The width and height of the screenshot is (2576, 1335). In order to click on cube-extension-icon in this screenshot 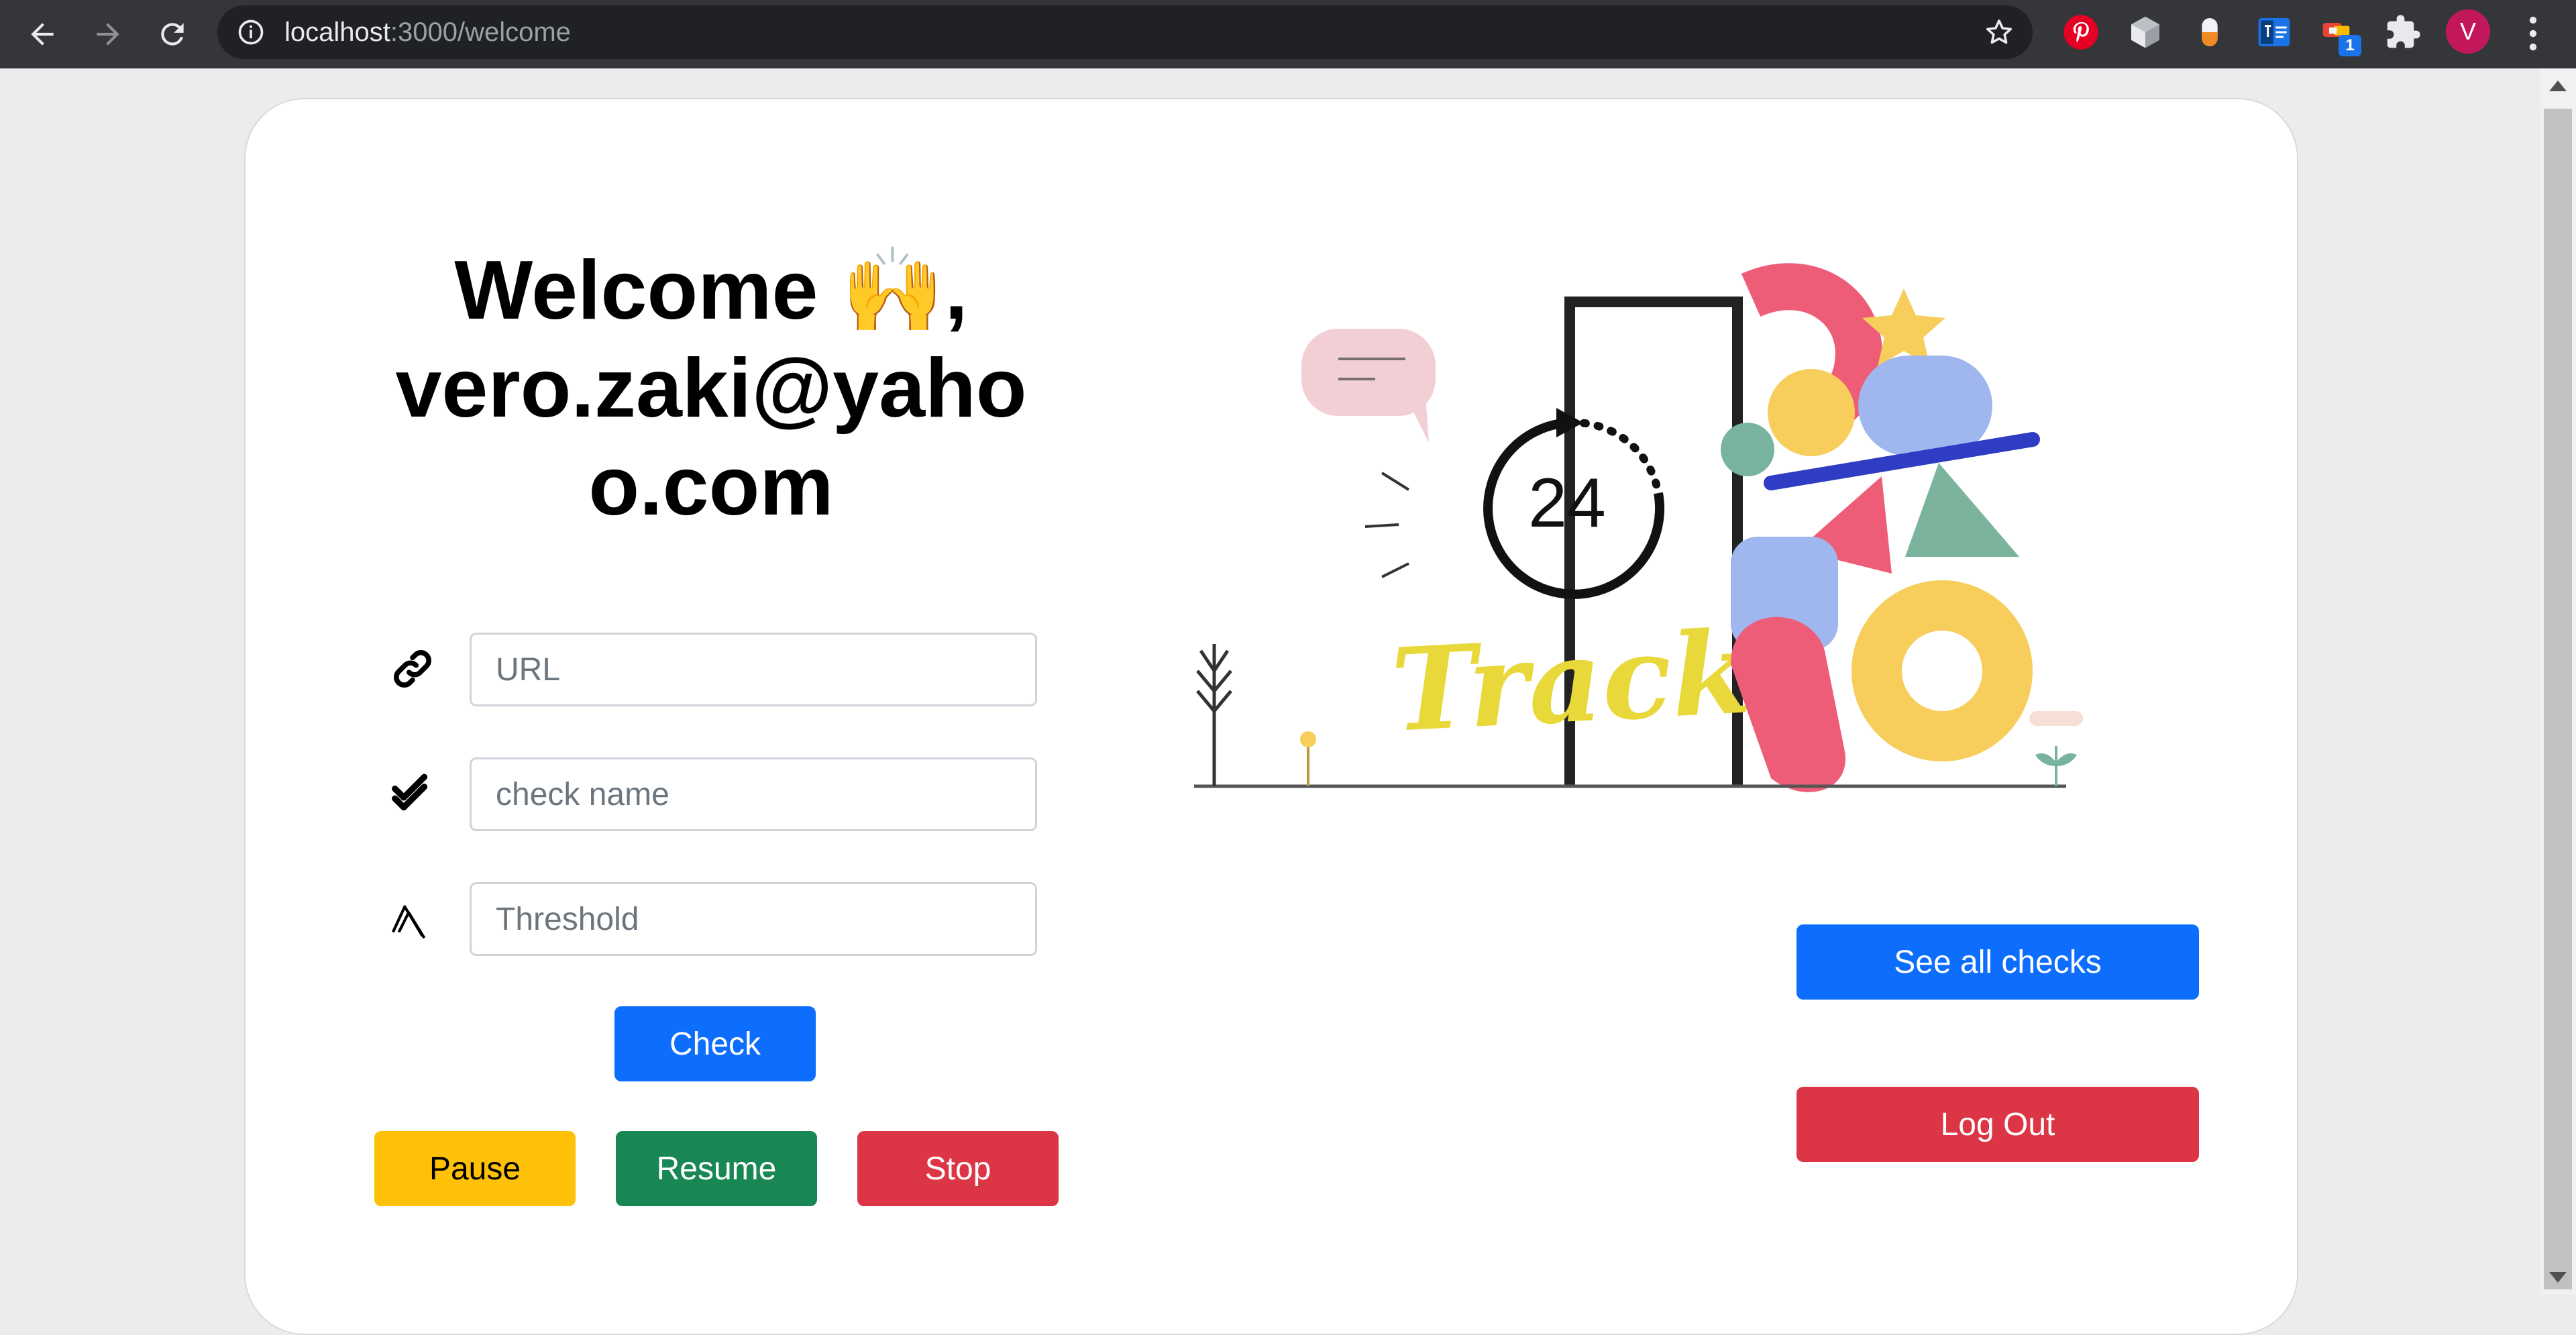, I will do `click(2145, 32)`.